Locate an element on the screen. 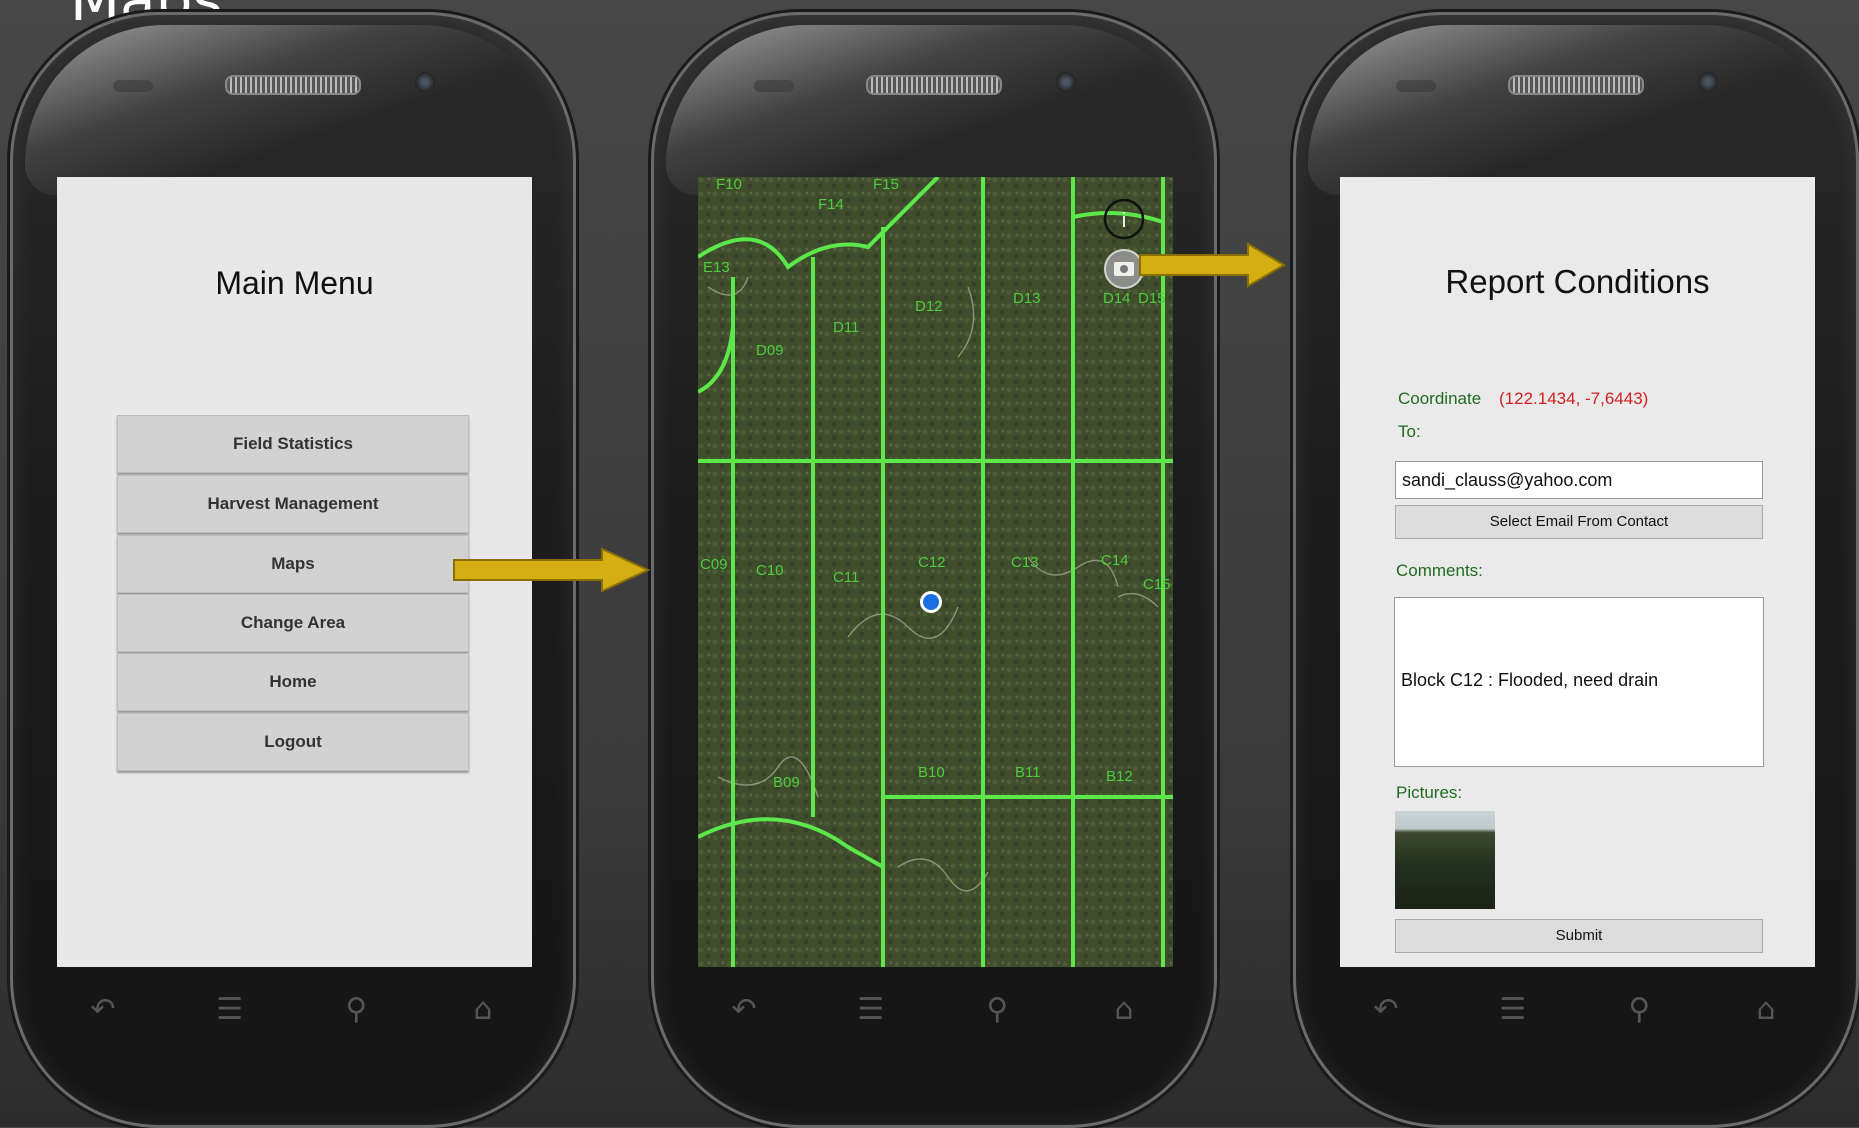  maps-button: Maps is located at coordinates (293, 564).